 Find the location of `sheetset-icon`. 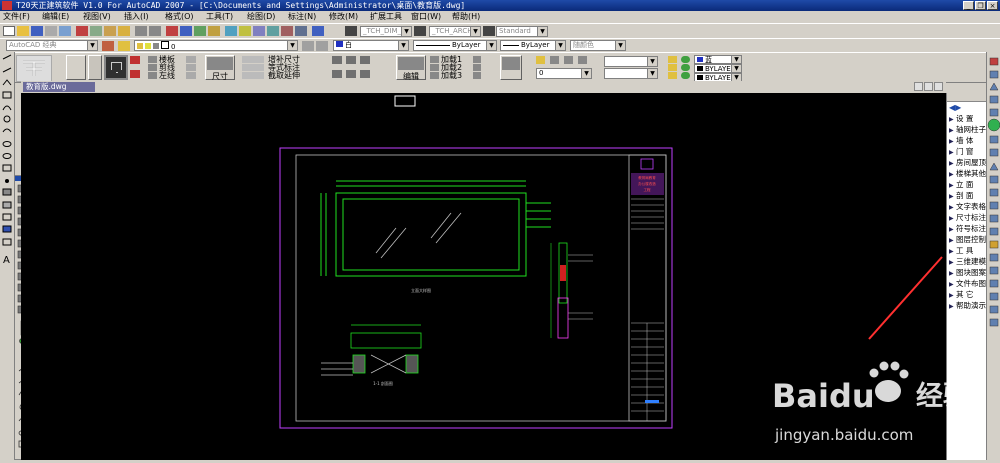

sheetset-icon is located at coordinates (273, 31).